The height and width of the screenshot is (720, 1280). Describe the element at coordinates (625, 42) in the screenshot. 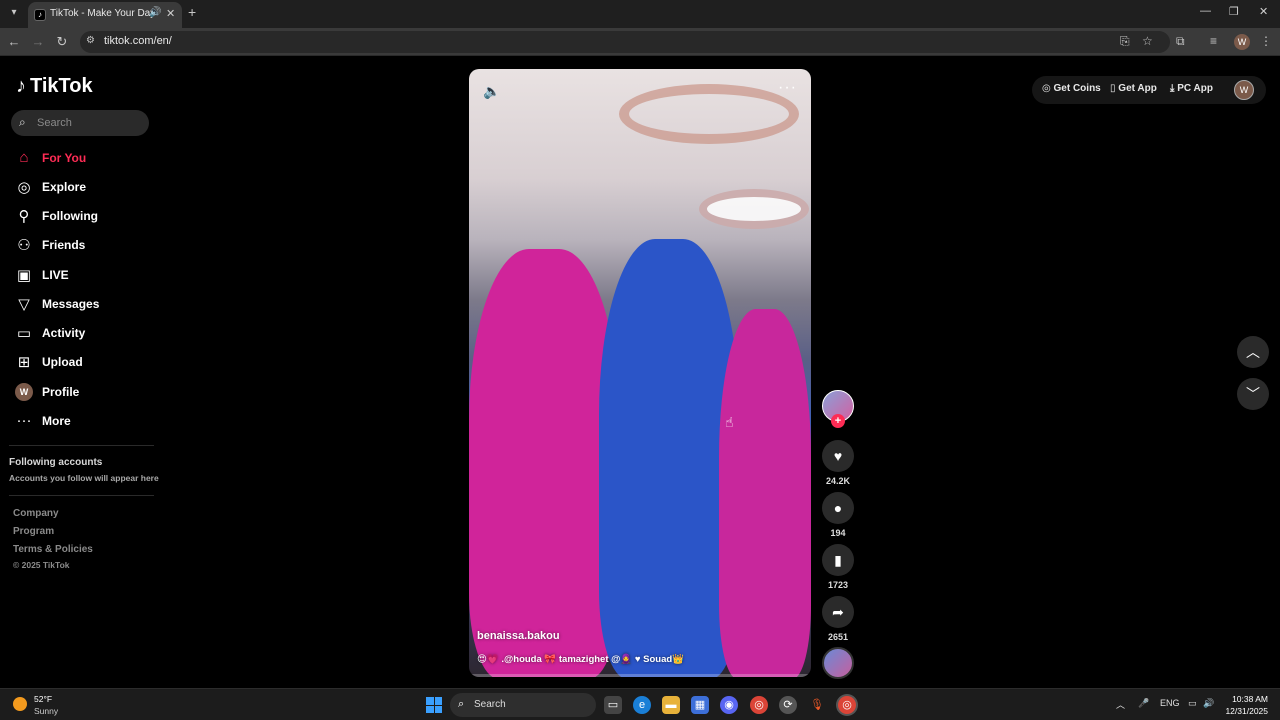

I see `address-bar: ⚙ tiktok.com/en/` at that location.